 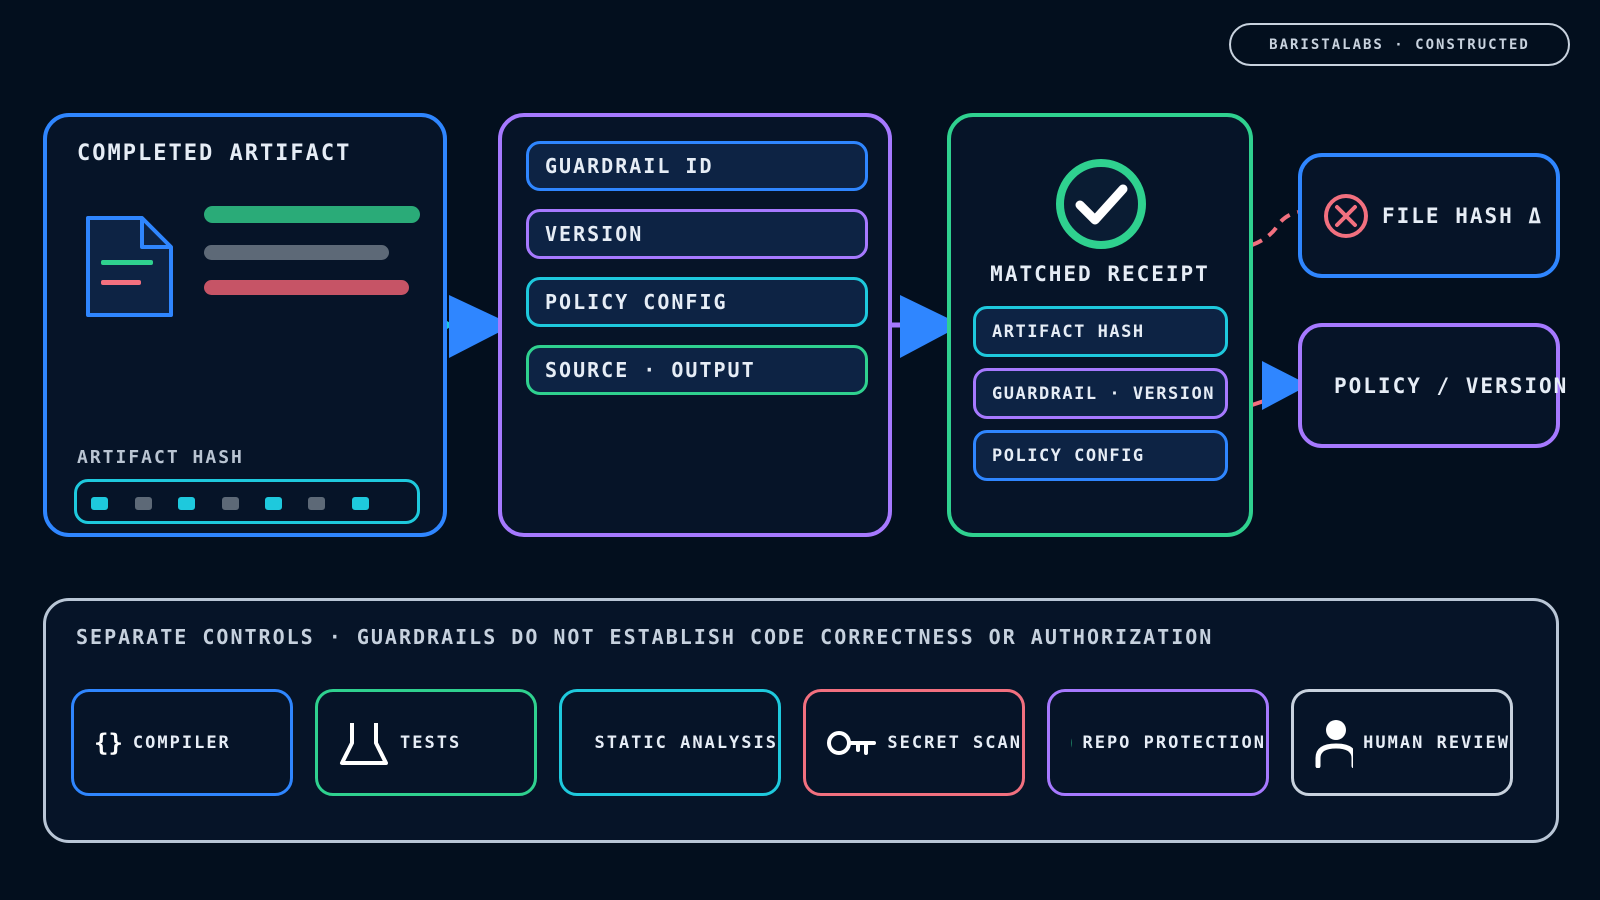 What do you see at coordinates (364, 743) in the screenshot?
I see `flask-icon` at bounding box center [364, 743].